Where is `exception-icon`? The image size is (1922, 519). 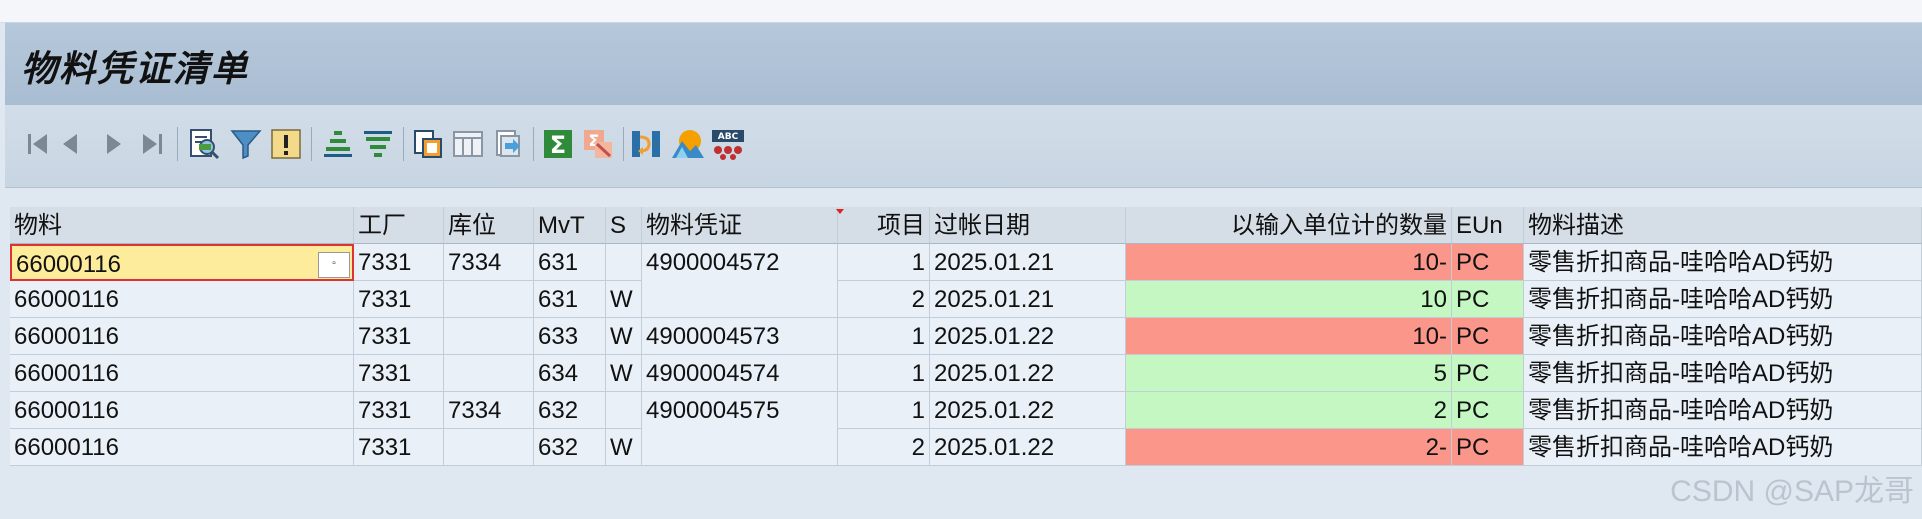
exception-icon is located at coordinates (286, 144).